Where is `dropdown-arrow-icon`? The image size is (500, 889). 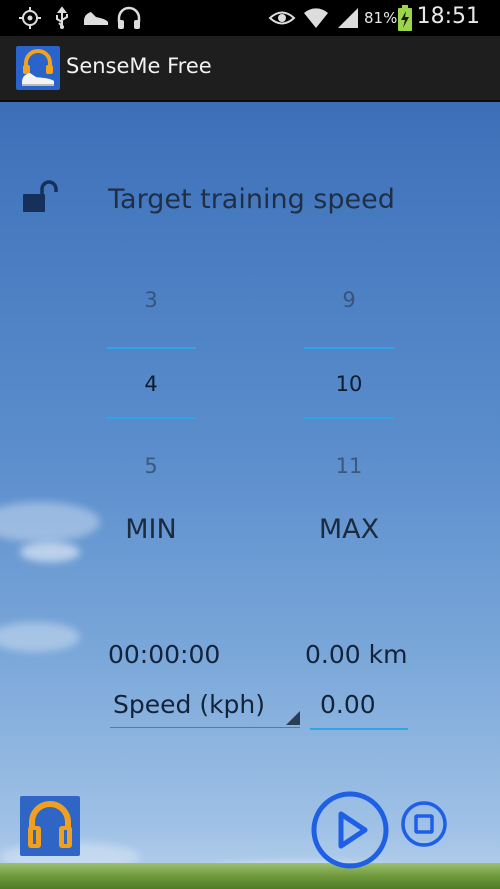 dropdown-arrow-icon is located at coordinates (293, 718).